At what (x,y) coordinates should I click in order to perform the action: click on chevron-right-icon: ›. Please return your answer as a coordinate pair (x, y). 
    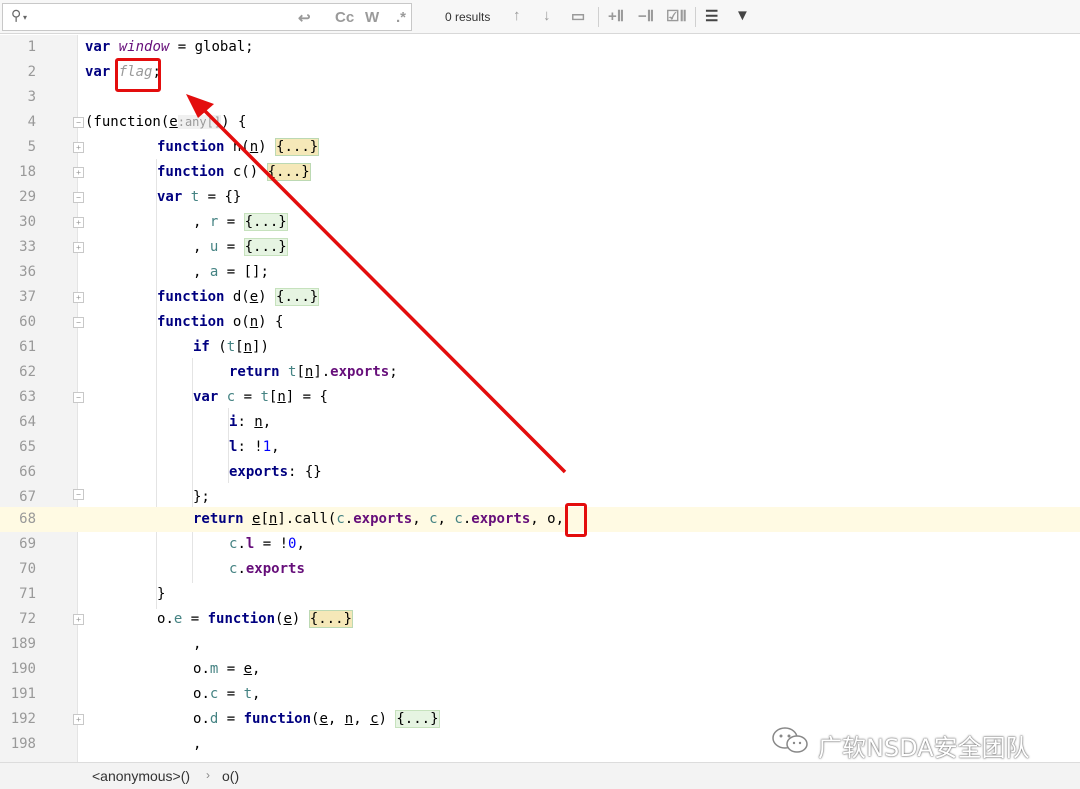
    Looking at the image, I should click on (208, 775).